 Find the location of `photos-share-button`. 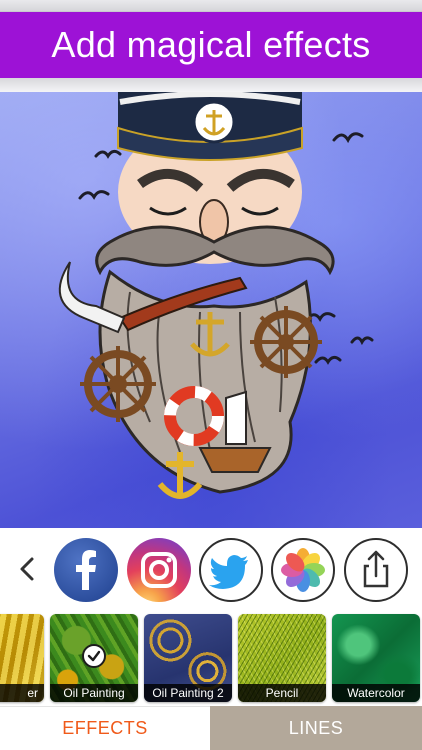

photos-share-button is located at coordinates (303, 570).